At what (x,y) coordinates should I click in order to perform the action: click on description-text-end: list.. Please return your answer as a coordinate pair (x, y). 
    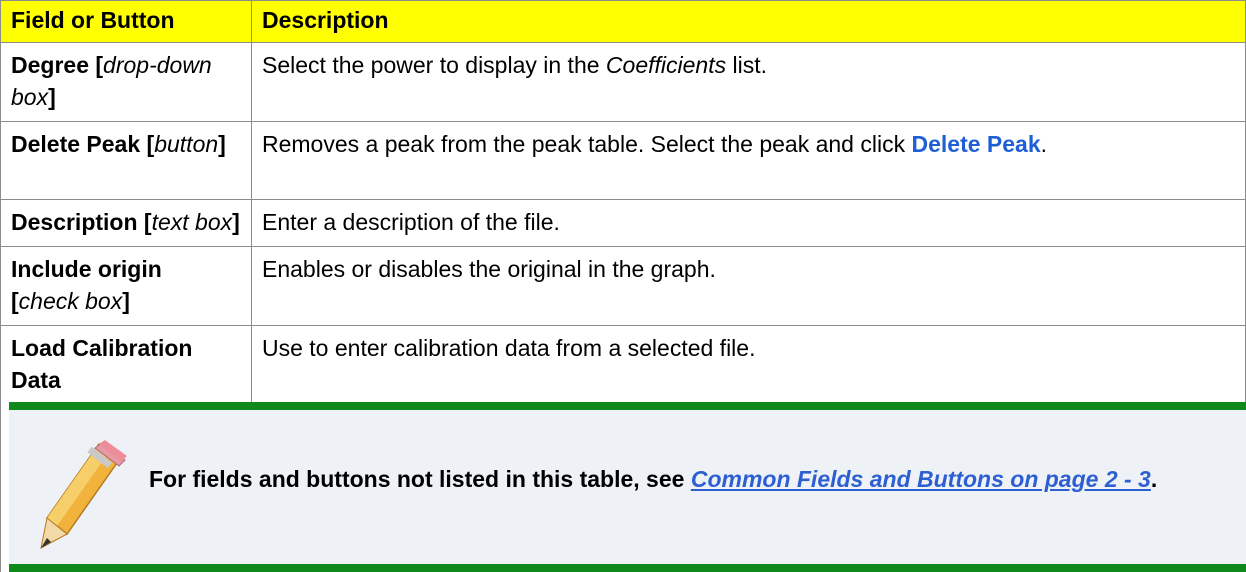
    Looking at the image, I should click on (746, 65).